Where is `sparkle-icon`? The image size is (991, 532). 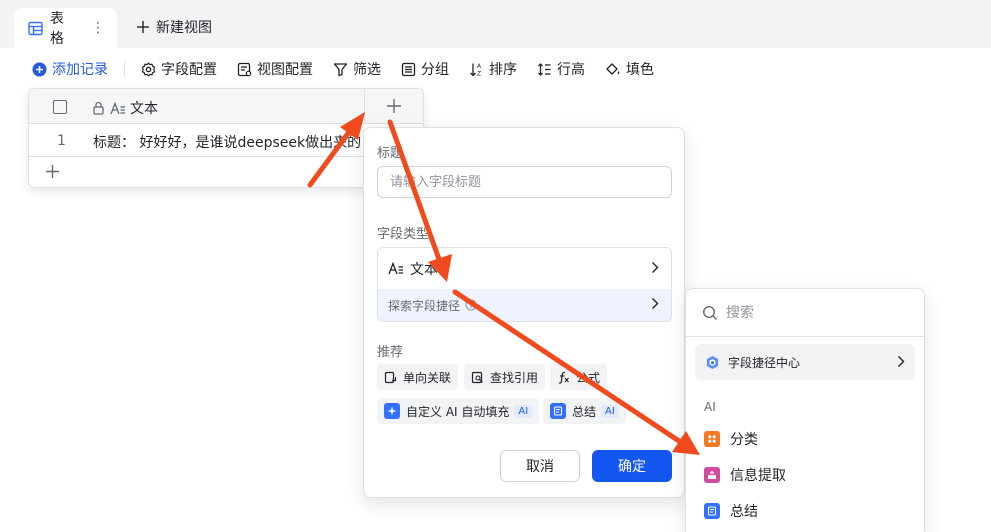
sparkle-icon is located at coordinates (392, 411).